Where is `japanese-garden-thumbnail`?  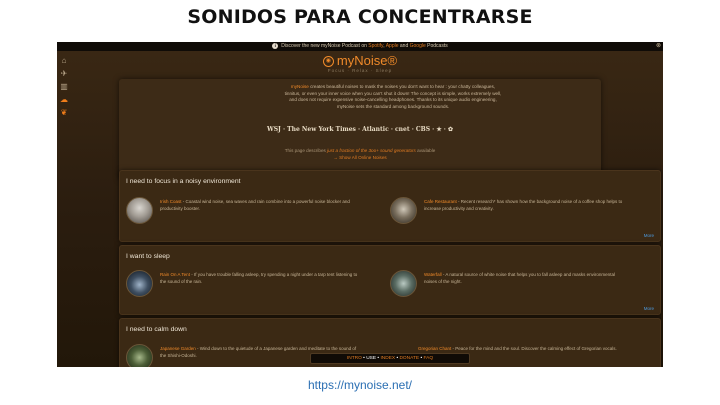
japanese-garden-thumbnail is located at coordinates (139, 355).